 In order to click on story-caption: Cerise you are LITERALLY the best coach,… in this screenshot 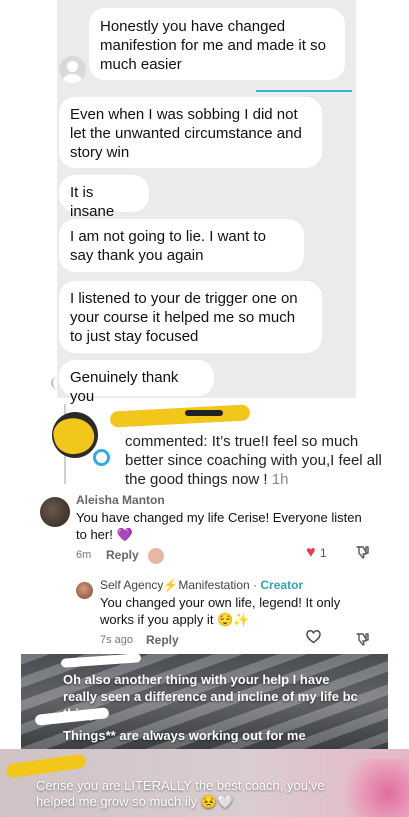, I will do `click(198, 794)`.